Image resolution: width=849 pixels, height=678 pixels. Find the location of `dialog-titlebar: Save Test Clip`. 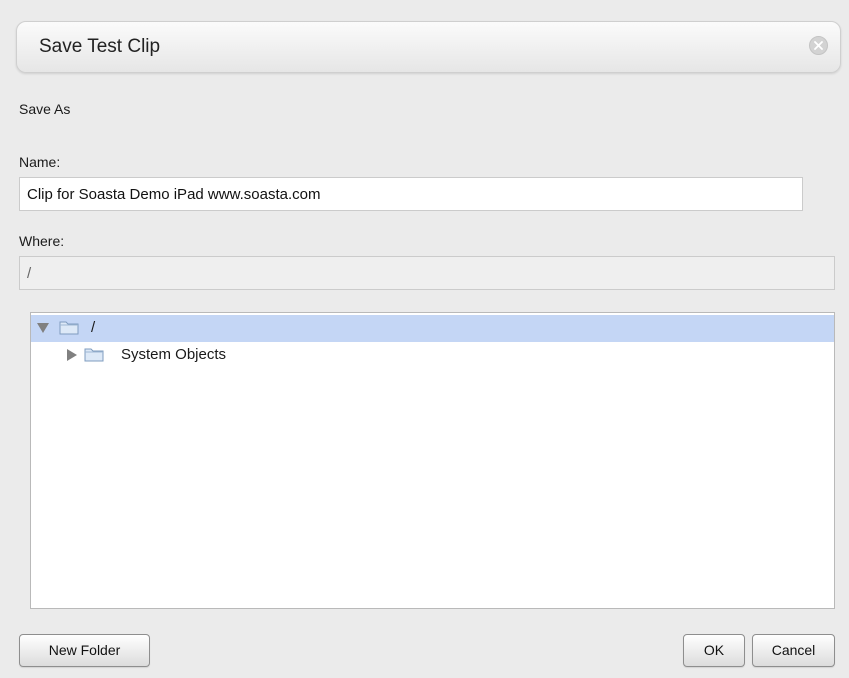

dialog-titlebar: Save Test Clip is located at coordinates (428, 47).